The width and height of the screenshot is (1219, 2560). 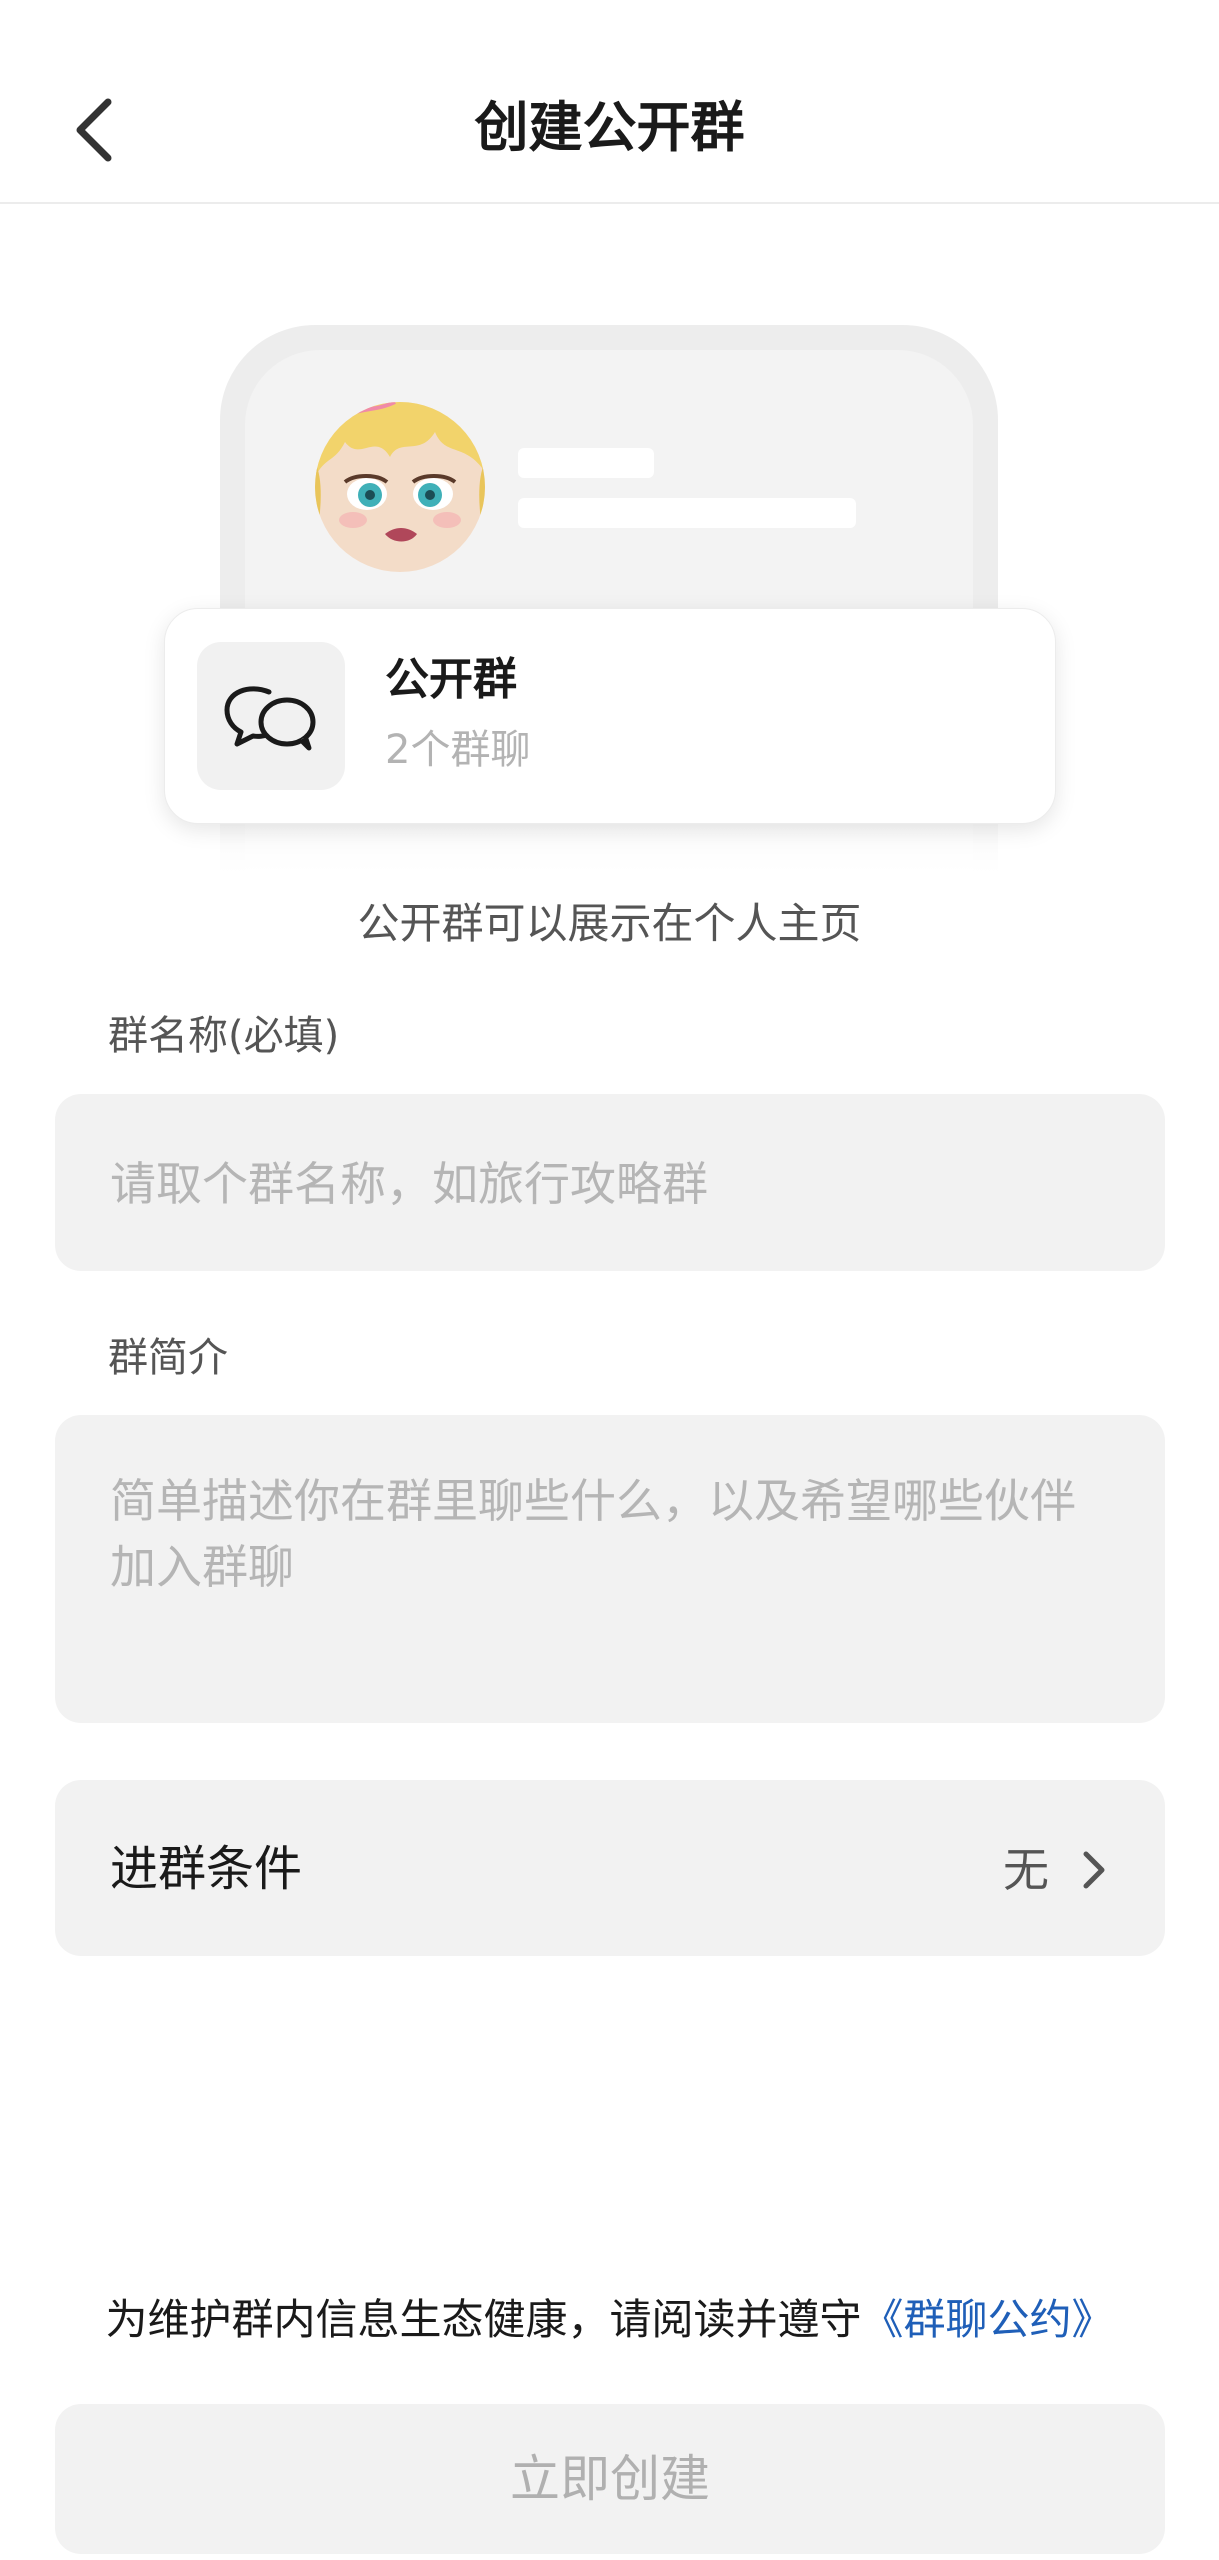 I want to click on join-condition-label: 进群条件, so click(x=206, y=1869).